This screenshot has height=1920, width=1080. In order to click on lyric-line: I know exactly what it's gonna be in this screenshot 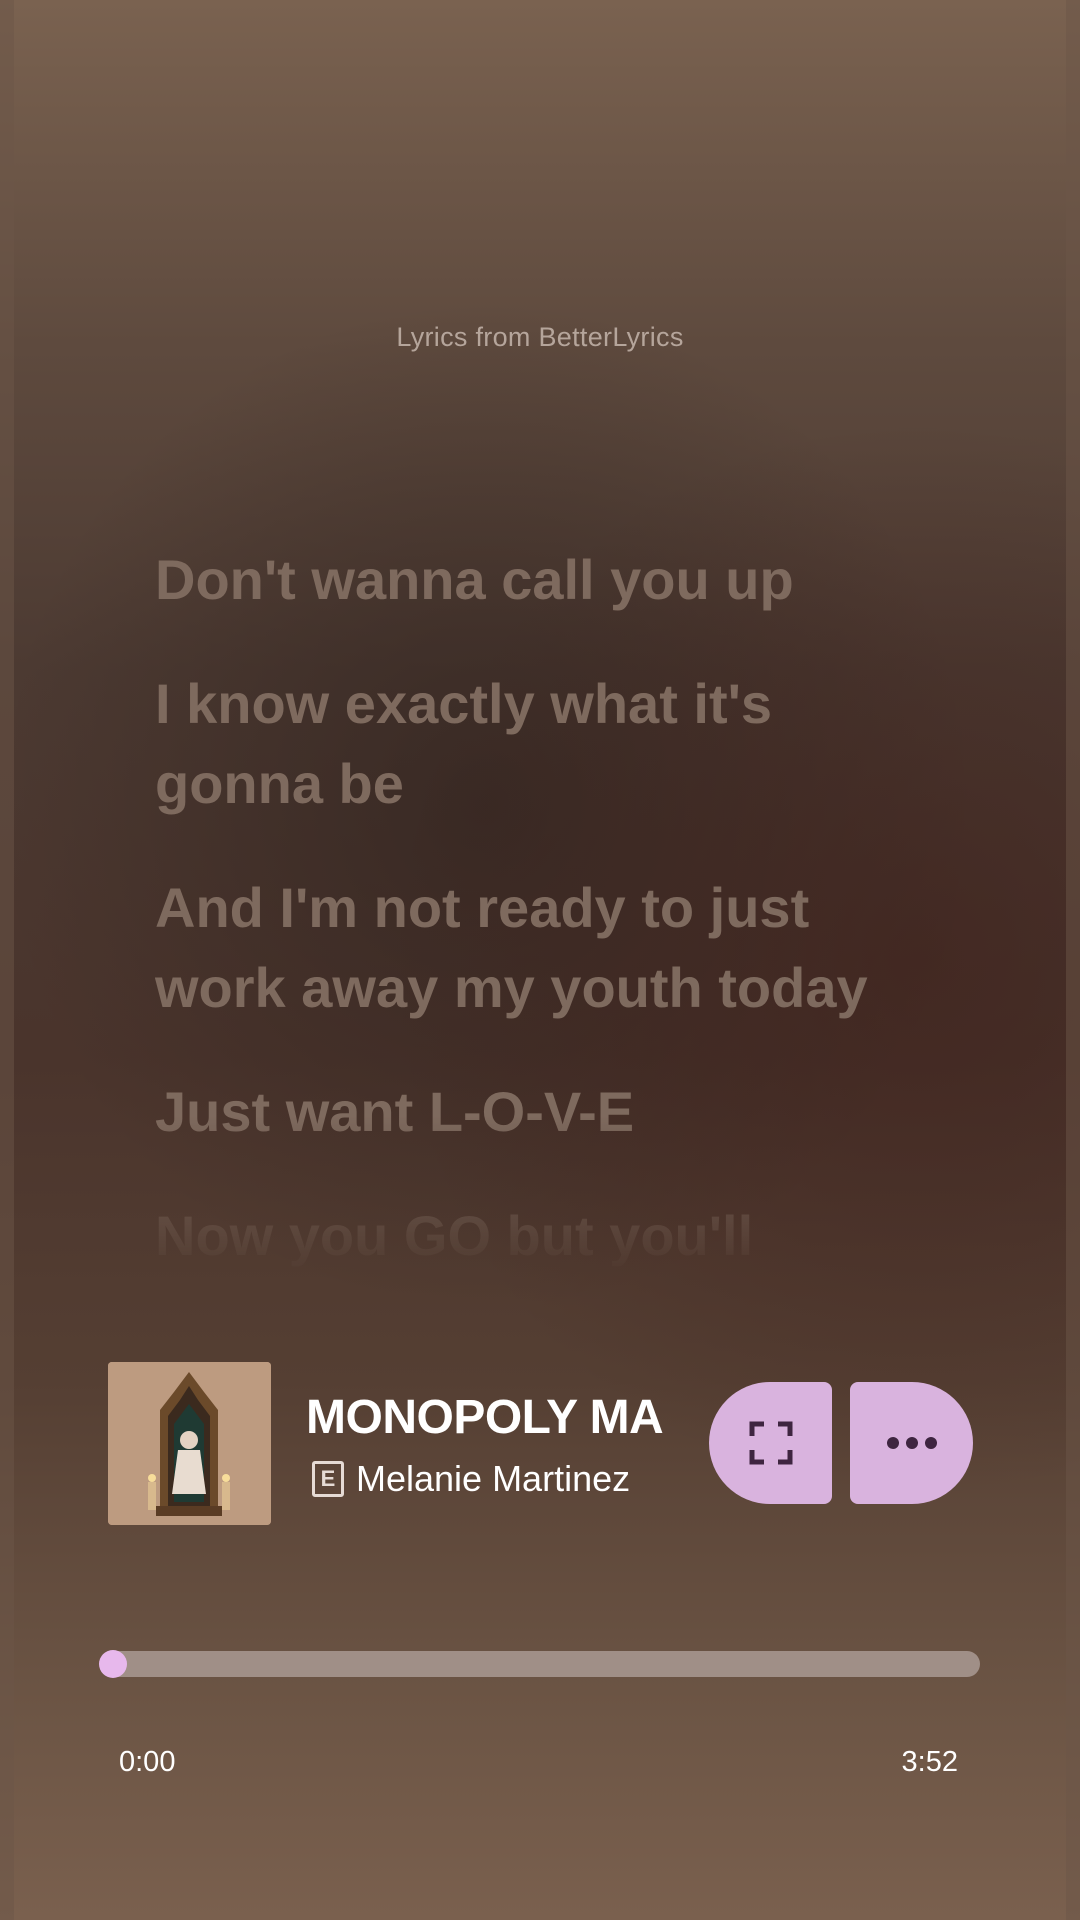, I will do `click(535, 744)`.